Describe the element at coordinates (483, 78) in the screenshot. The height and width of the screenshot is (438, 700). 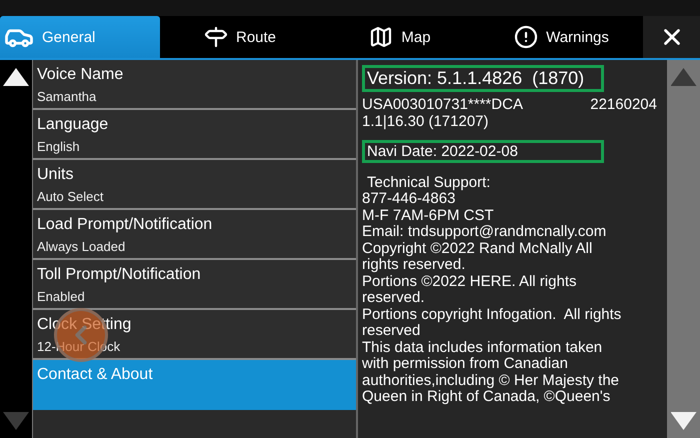
I see `version-text: Version: 5.1.1.4826 (1870)` at that location.